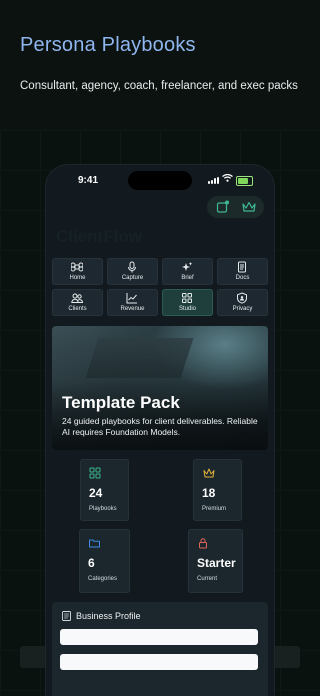  What do you see at coordinates (96, 493) in the screenshot?
I see `stat-value: 24` at bounding box center [96, 493].